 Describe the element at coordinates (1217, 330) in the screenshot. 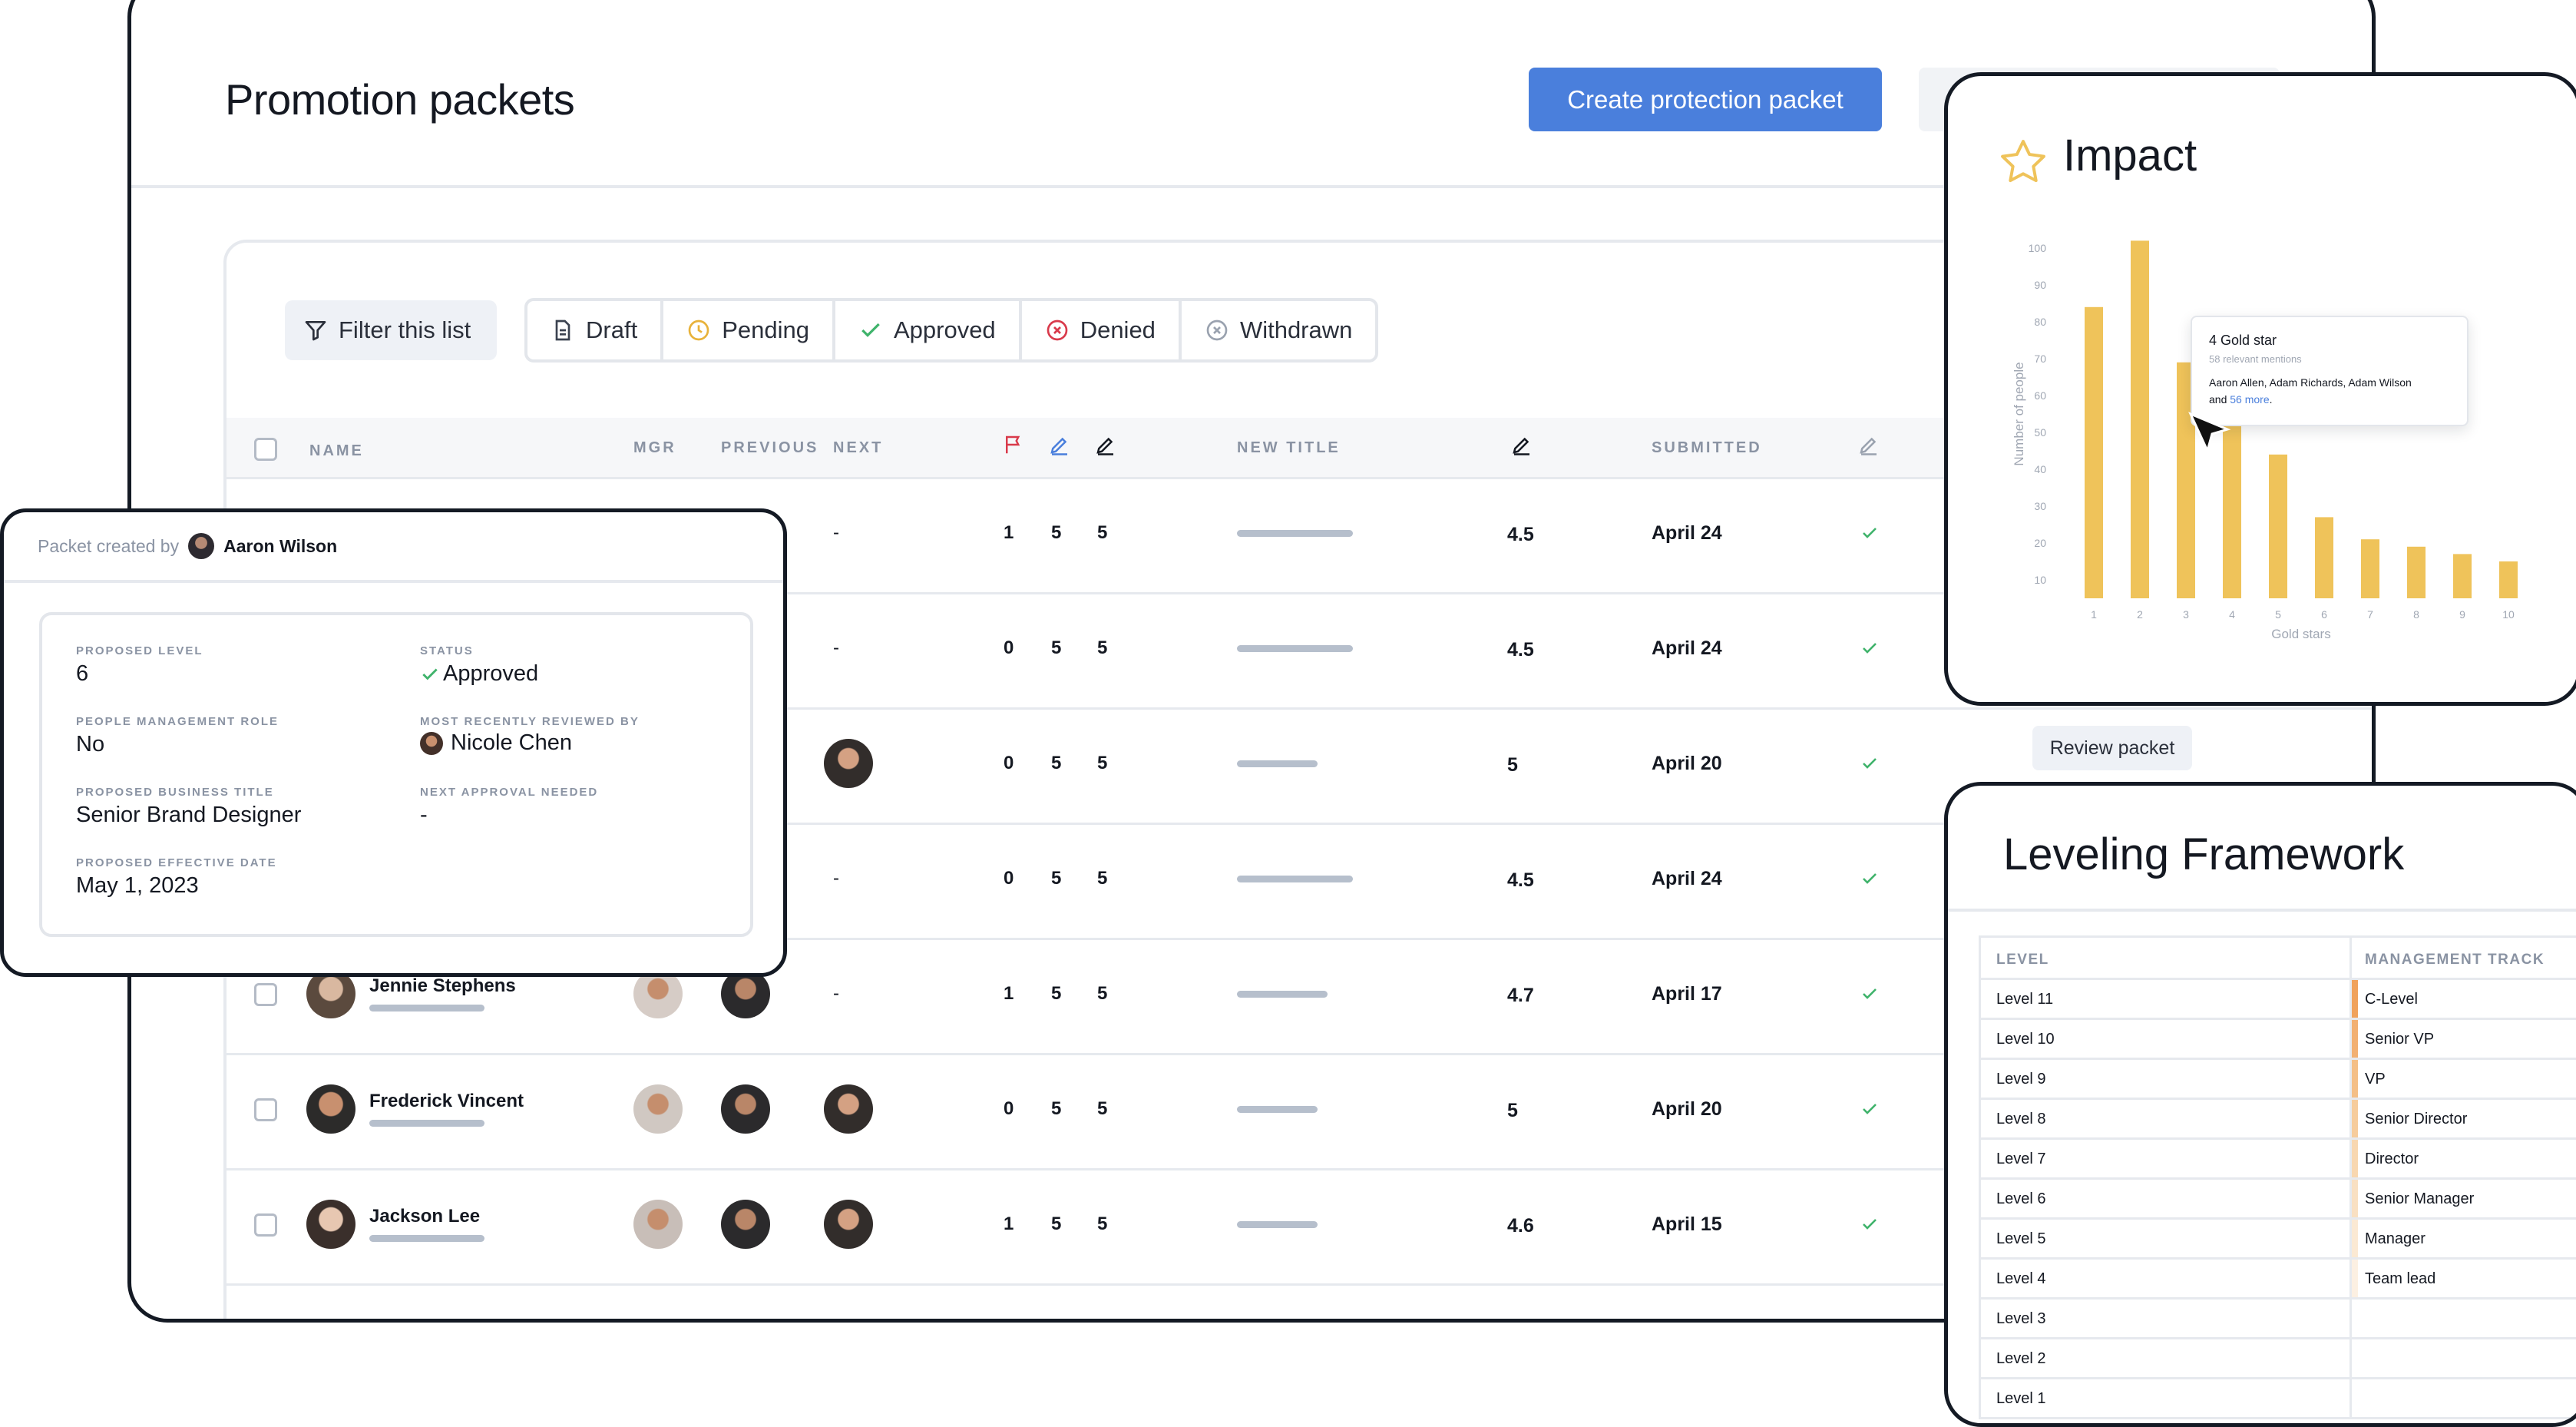

I see `x-circle-gray-icon` at that location.